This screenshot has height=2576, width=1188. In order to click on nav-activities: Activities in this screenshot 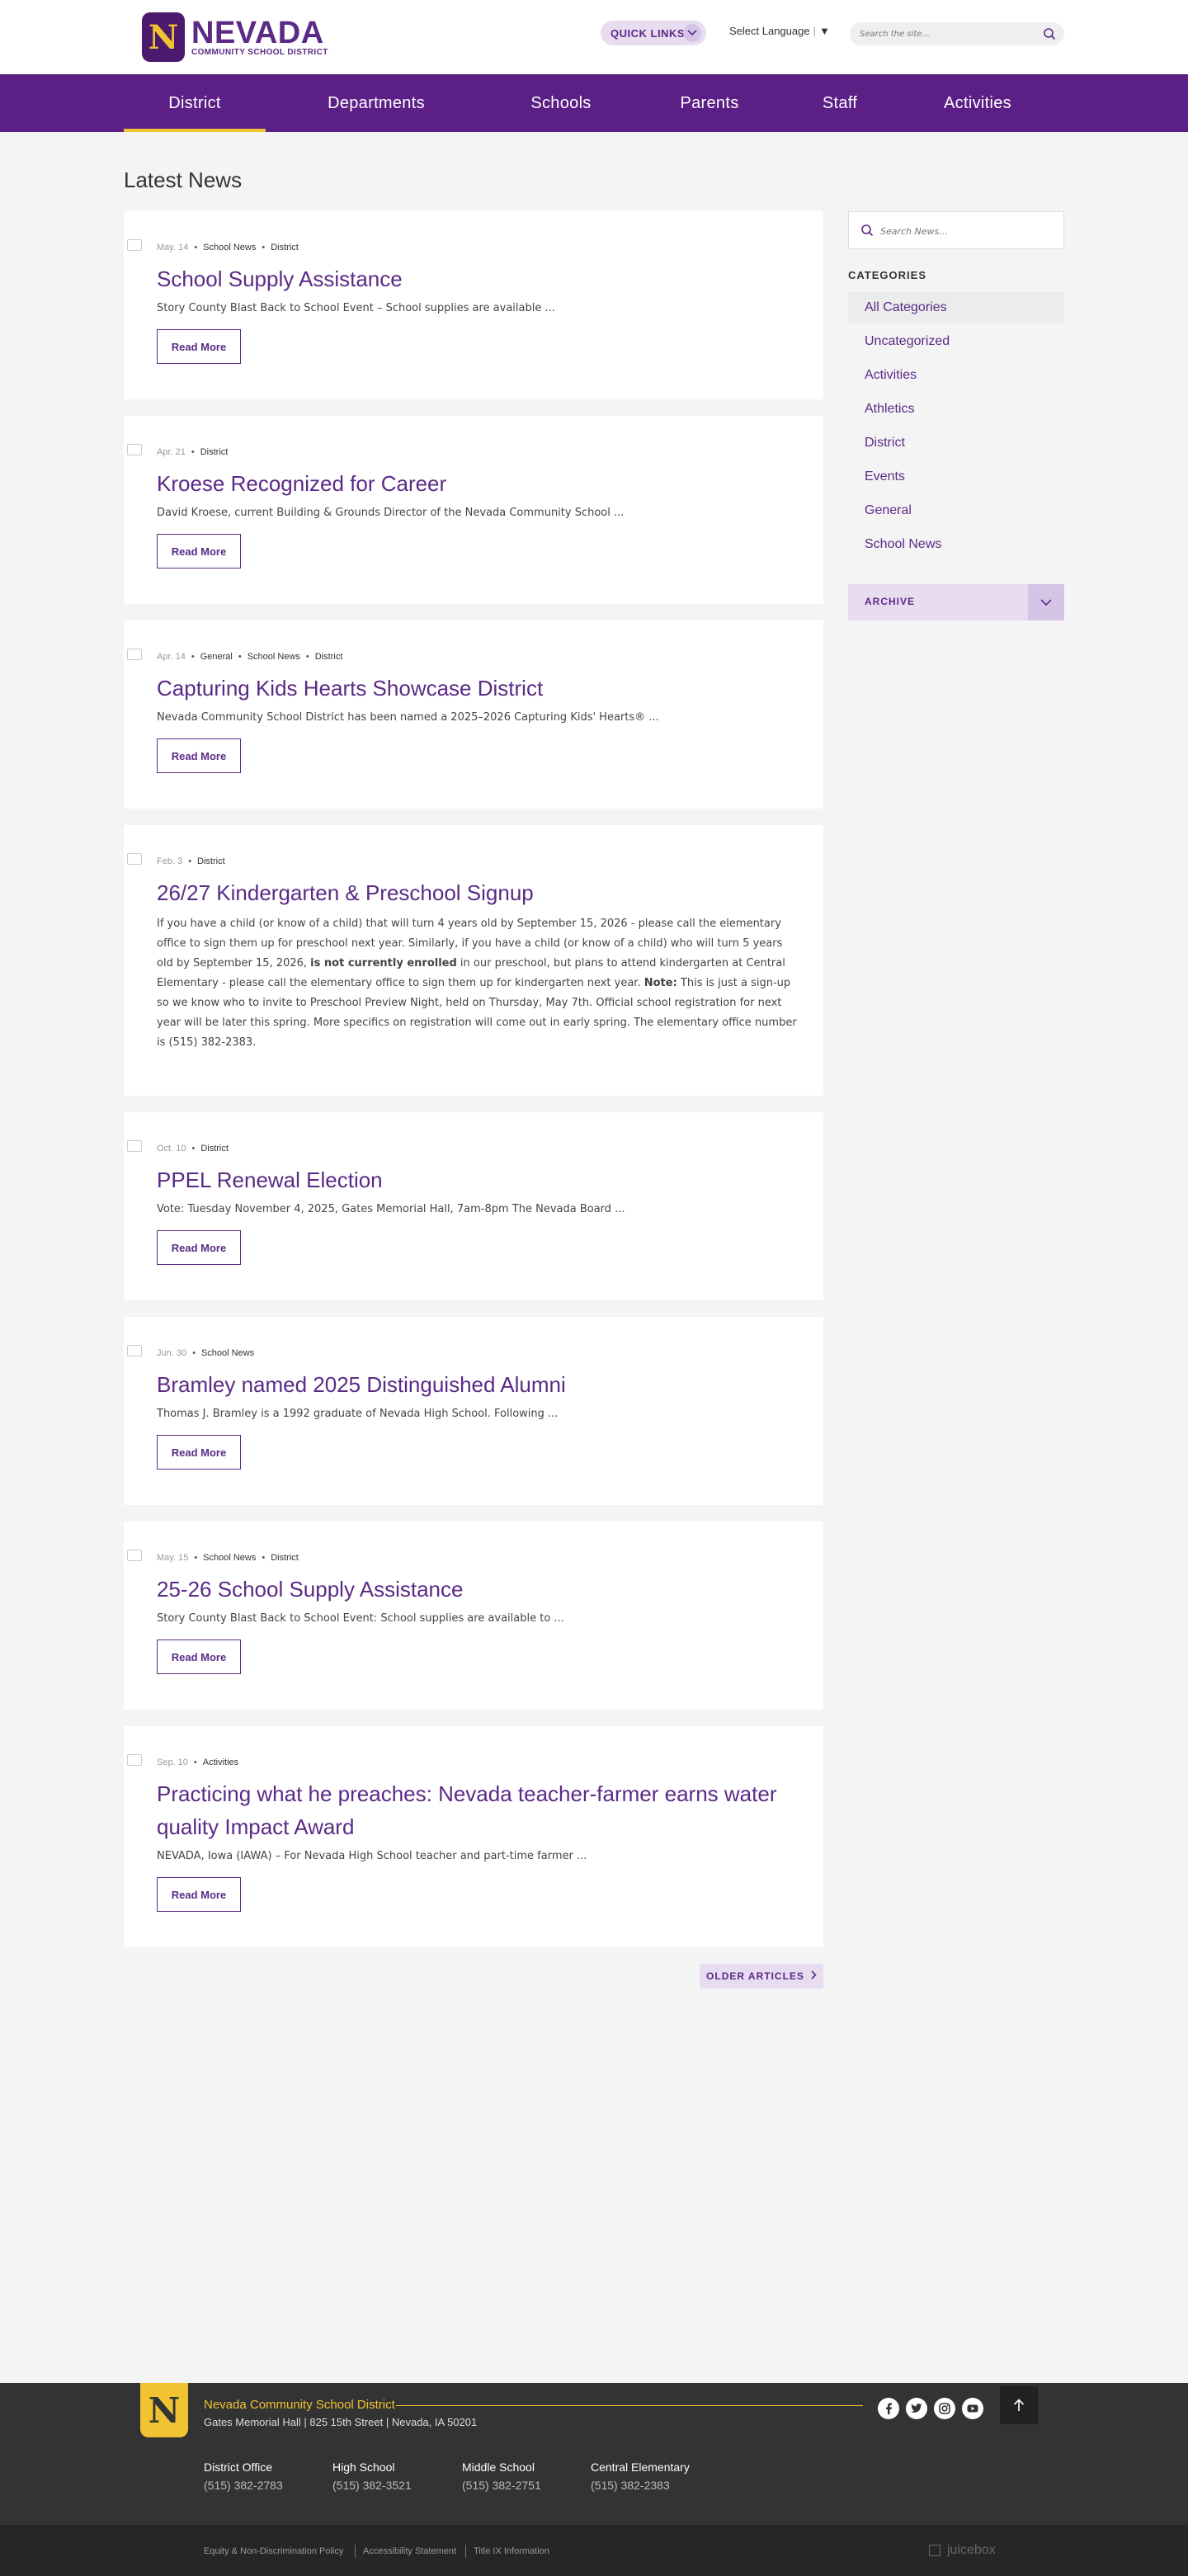, I will do `click(978, 103)`.